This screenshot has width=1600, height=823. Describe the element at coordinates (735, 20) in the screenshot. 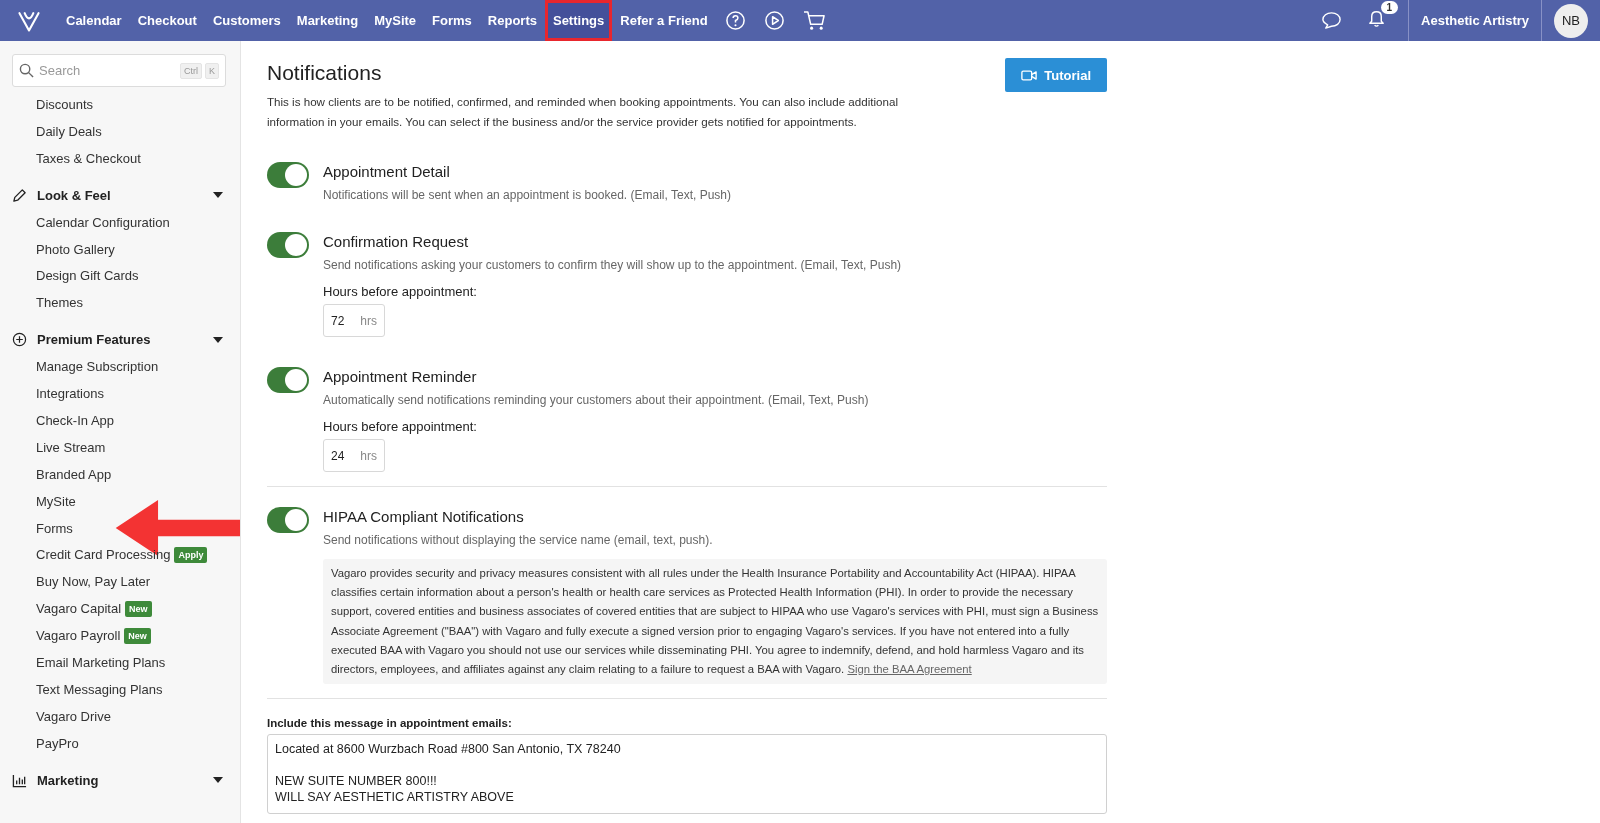

I see `help-icon` at that location.